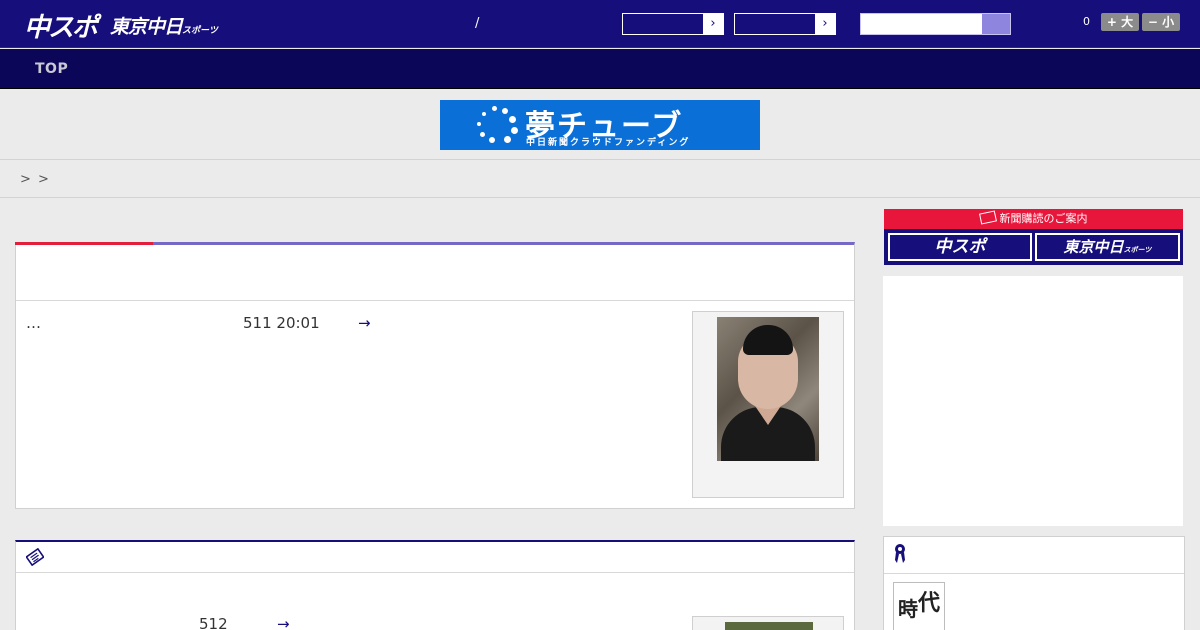 The image size is (1200, 630). What do you see at coordinates (200, 31) in the screenshot?
I see `tokyo-logo-small: スポーツ` at bounding box center [200, 31].